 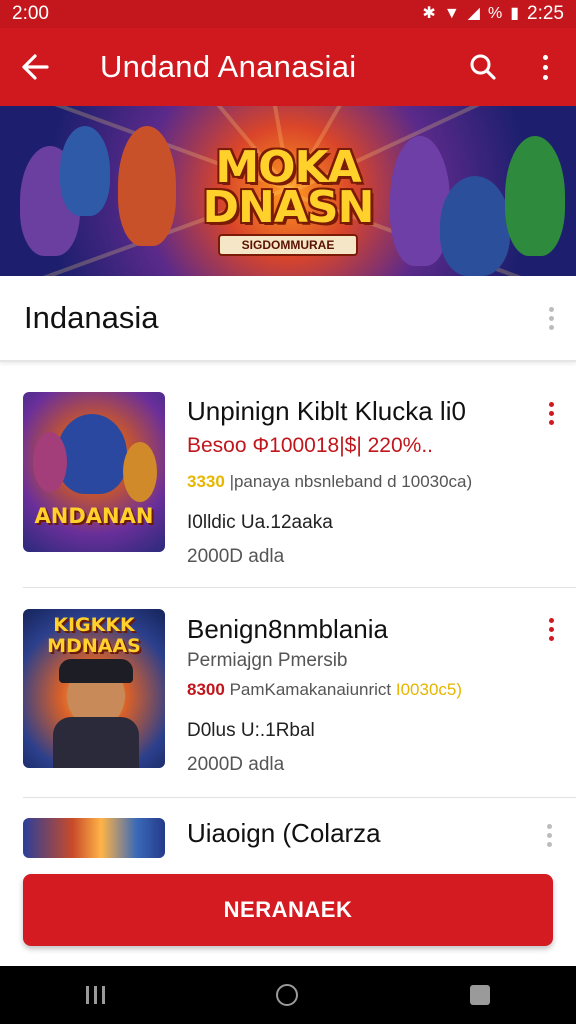 I want to click on more-vert-icon, so click(x=545, y=67).